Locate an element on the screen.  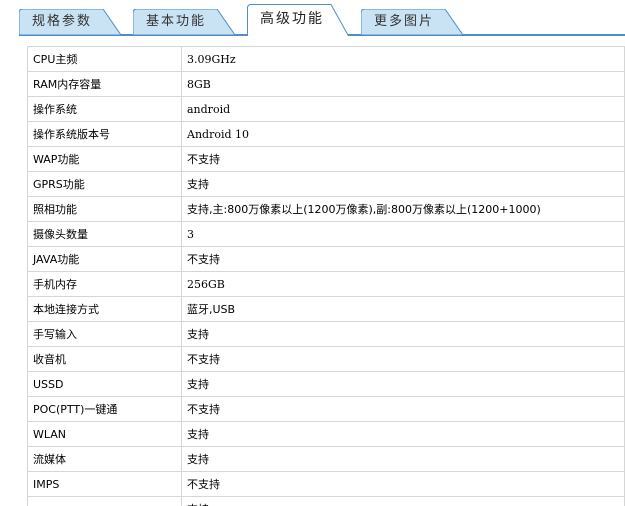
table-row: 流媒体 支持 is located at coordinates (326, 459).